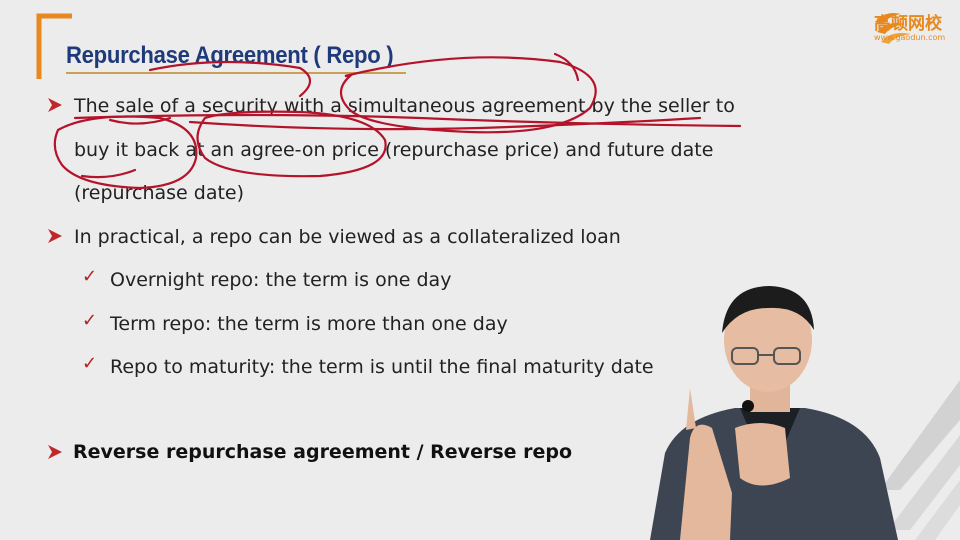 The width and height of the screenshot is (960, 540). I want to click on sub-bullet-term: Term repo: the term is more than one day, so click(309, 324).